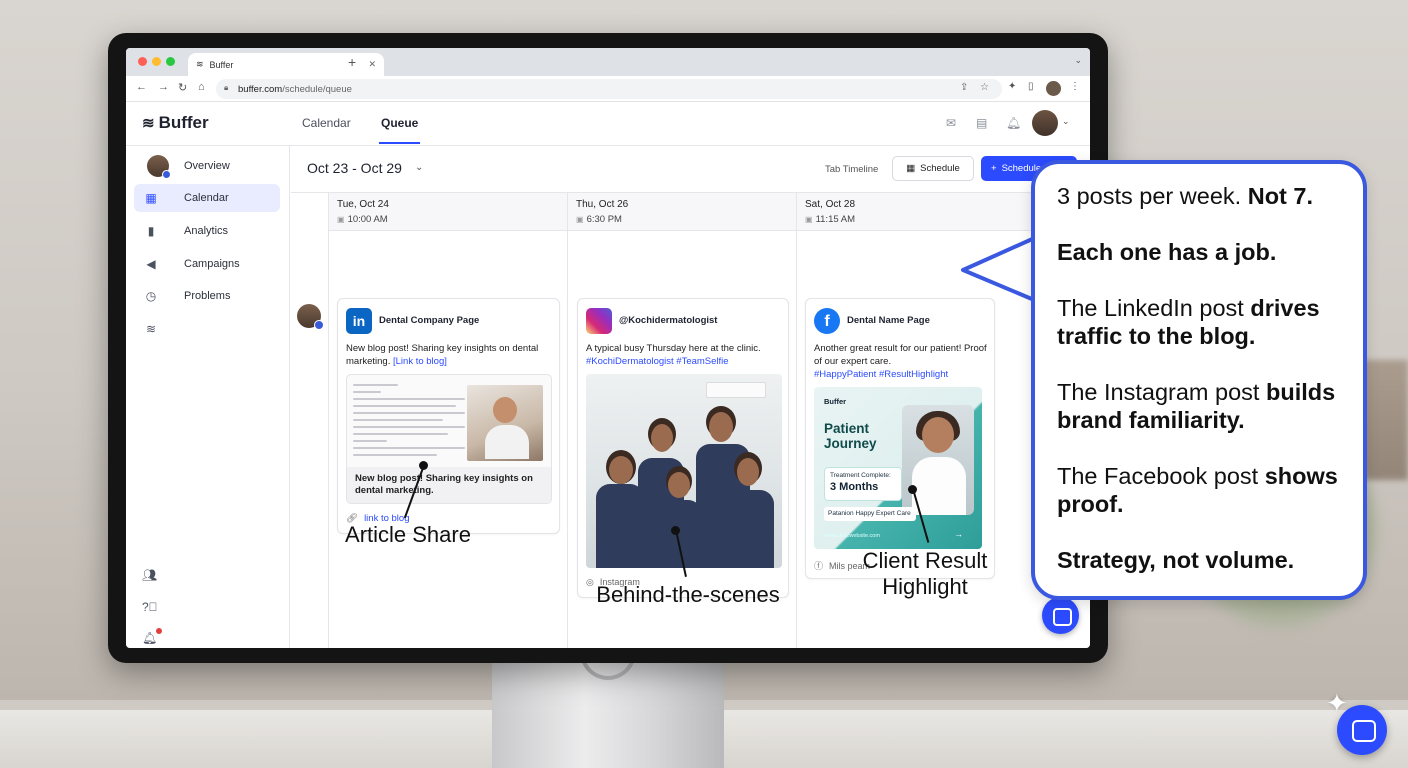 The height and width of the screenshot is (768, 1408). I want to click on day-label: Tue, Oct 24, so click(363, 204).